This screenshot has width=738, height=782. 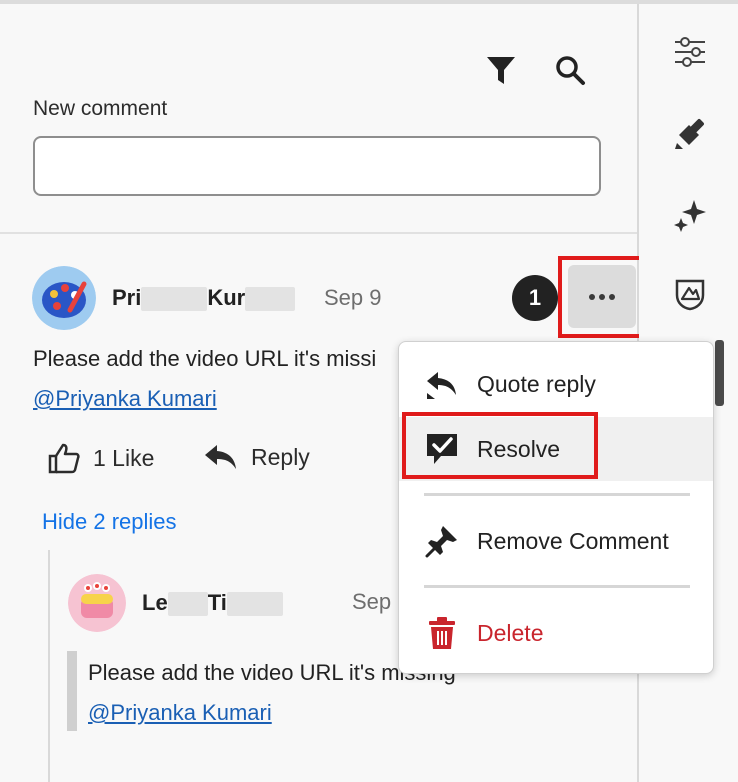 I want to click on reply-author-first: Le, so click(x=155, y=602).